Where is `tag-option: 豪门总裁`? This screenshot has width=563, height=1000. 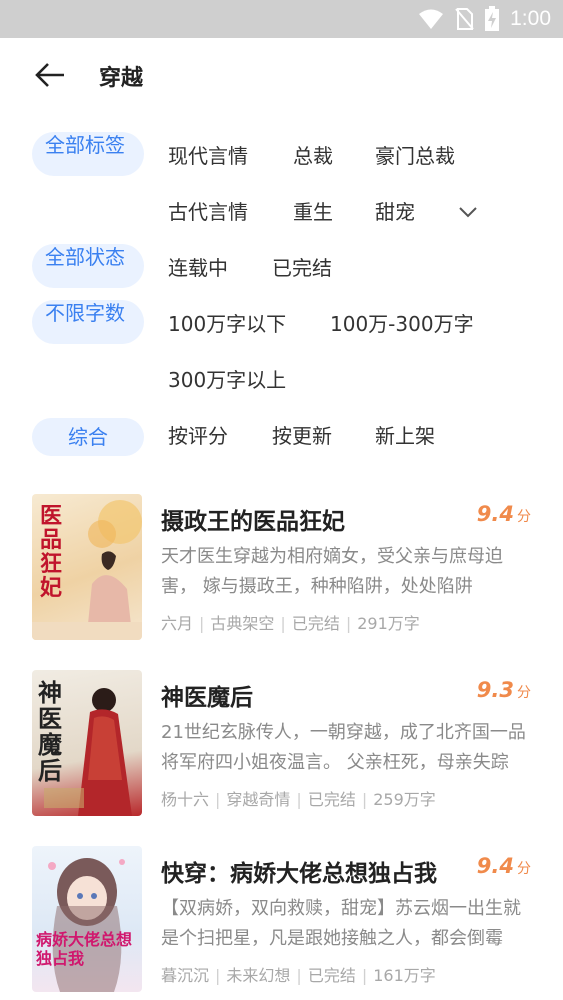
tag-option: 豪门总裁 is located at coordinates (415, 156).